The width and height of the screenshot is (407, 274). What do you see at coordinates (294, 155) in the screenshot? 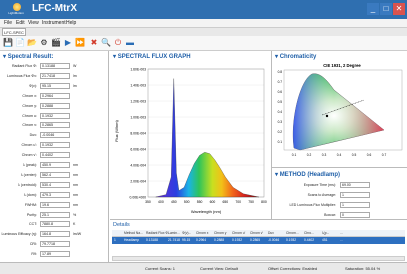
I see `cie-x-tick: 0.1` at bounding box center [294, 155].